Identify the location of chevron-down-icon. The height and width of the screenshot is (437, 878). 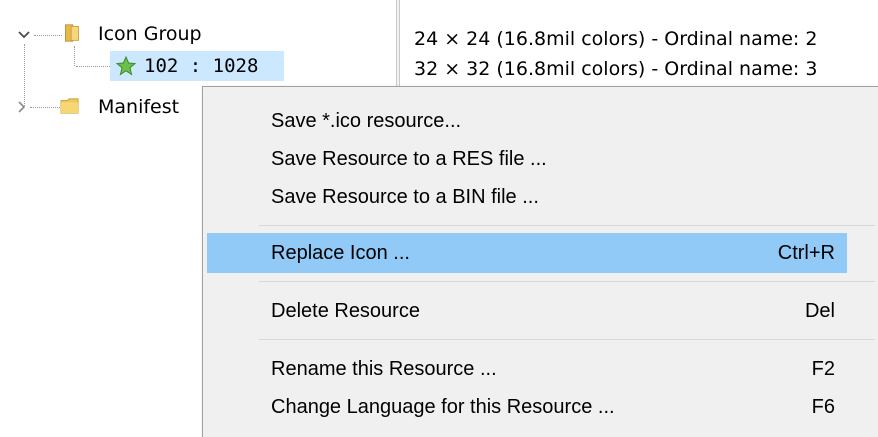
(24, 35).